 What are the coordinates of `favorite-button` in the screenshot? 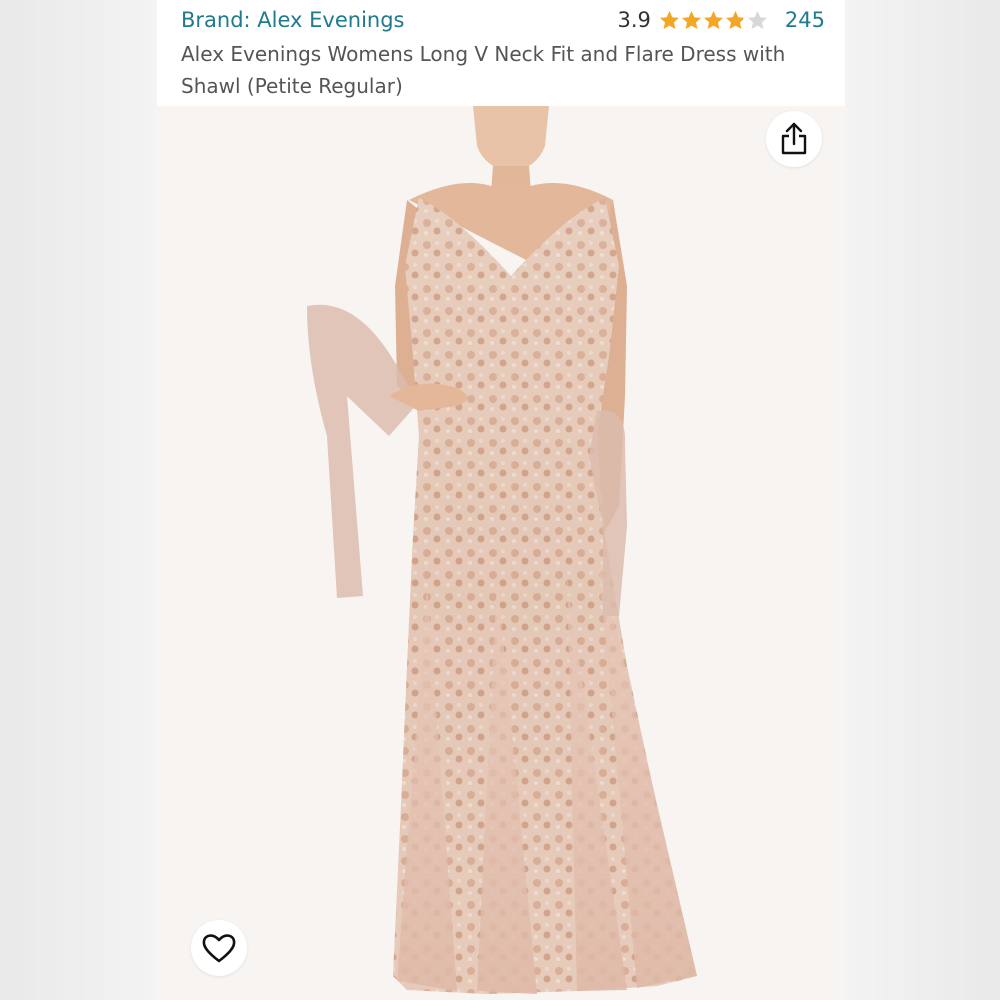 It's located at (219, 948).